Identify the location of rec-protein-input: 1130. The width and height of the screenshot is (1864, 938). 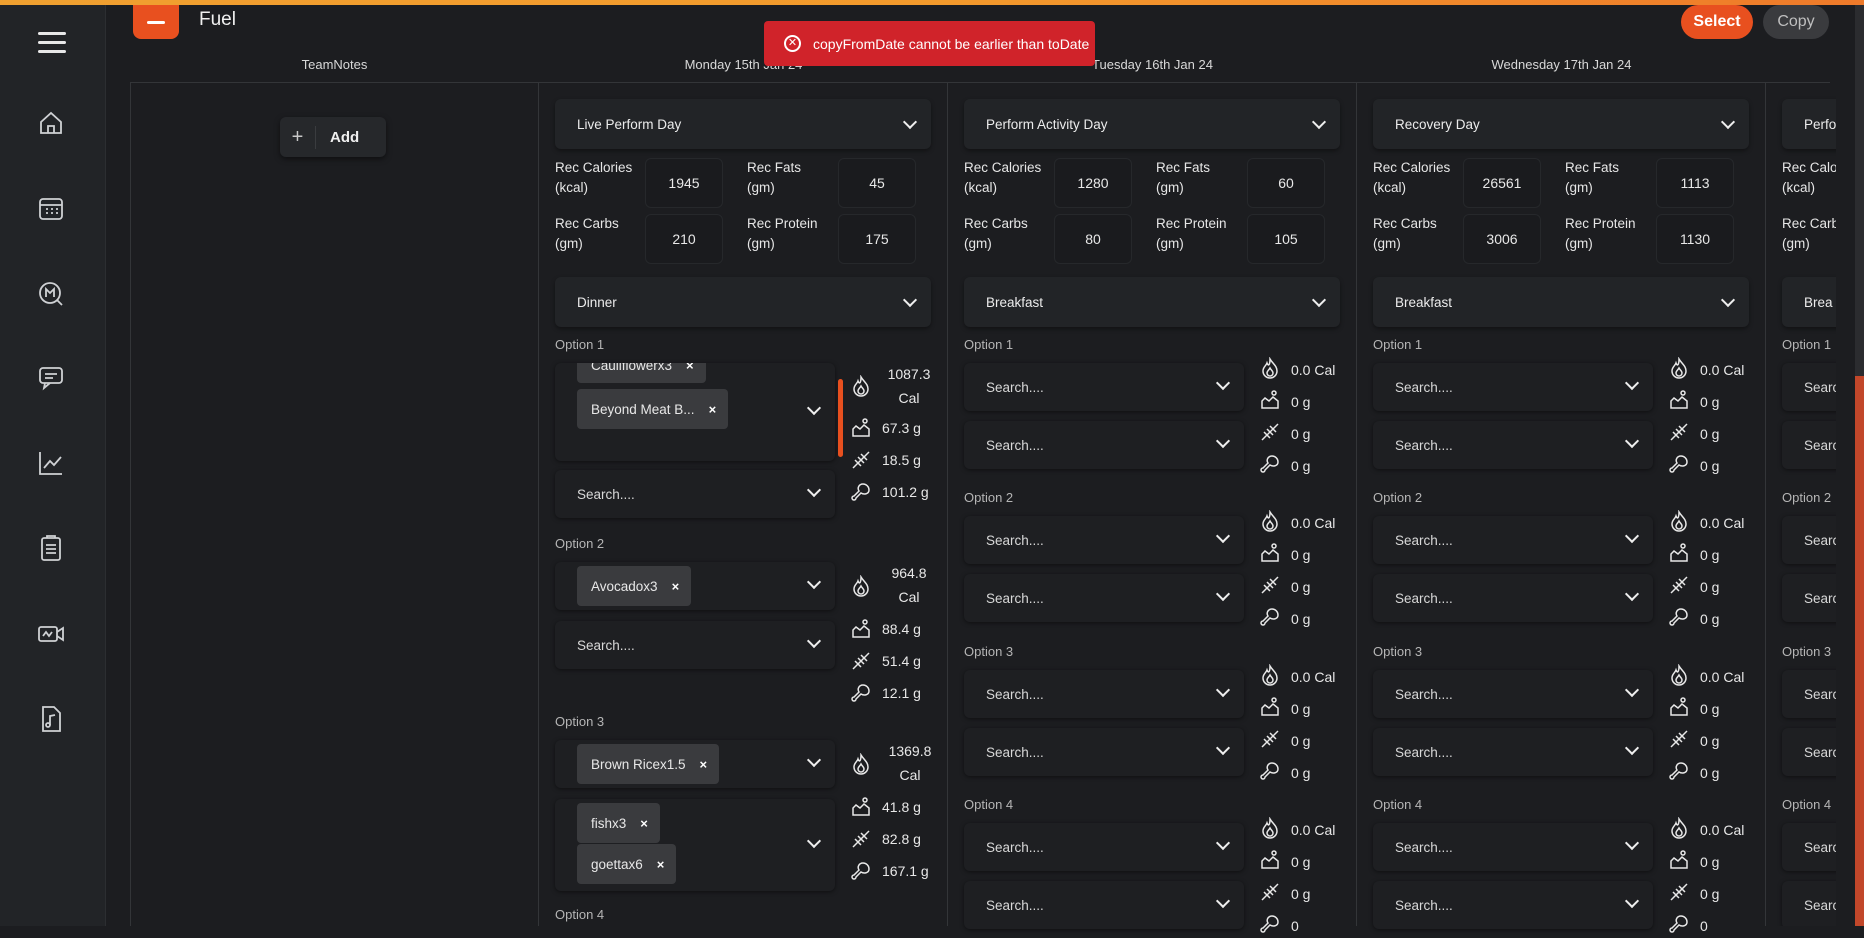
(1695, 239).